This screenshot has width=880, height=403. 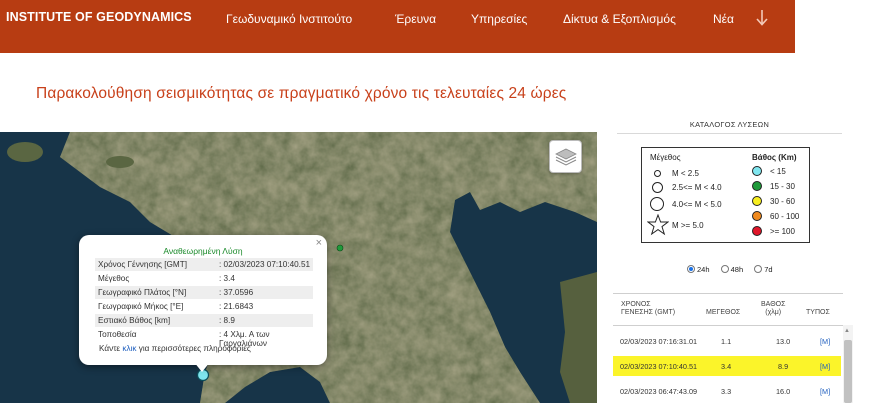 What do you see at coordinates (657, 187) in the screenshot?
I see `circle-medium-icon` at bounding box center [657, 187].